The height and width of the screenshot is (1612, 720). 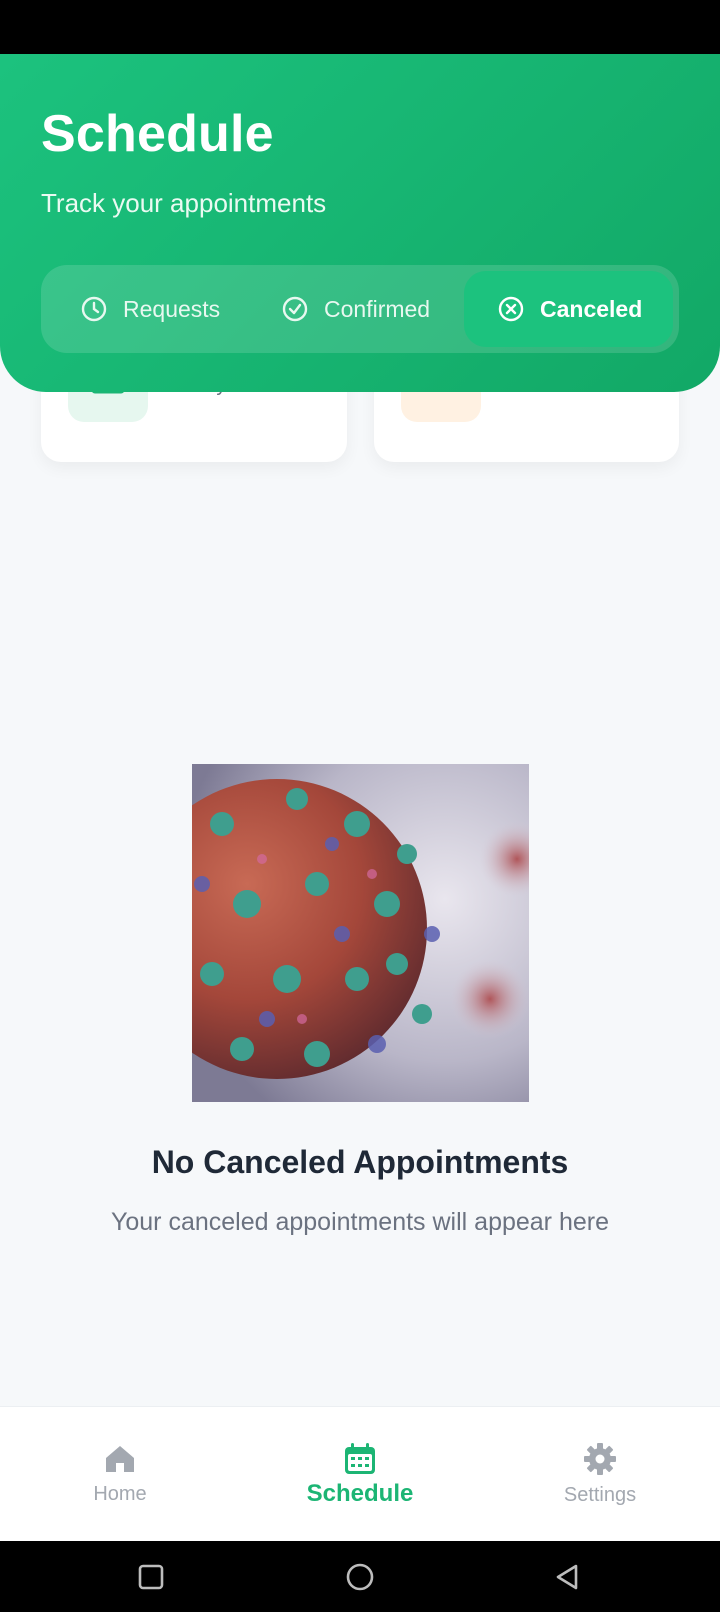 What do you see at coordinates (360, 1162) in the screenshot?
I see `empty-state-title: No Canceled Appointments` at bounding box center [360, 1162].